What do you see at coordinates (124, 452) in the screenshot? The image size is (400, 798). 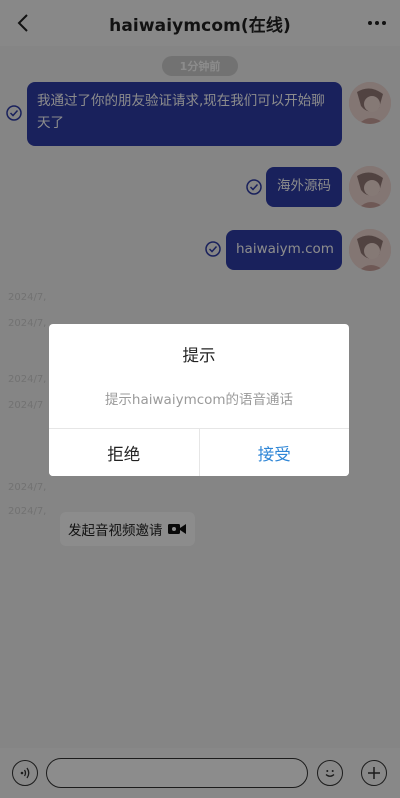 I see `reject-button: 拒绝` at bounding box center [124, 452].